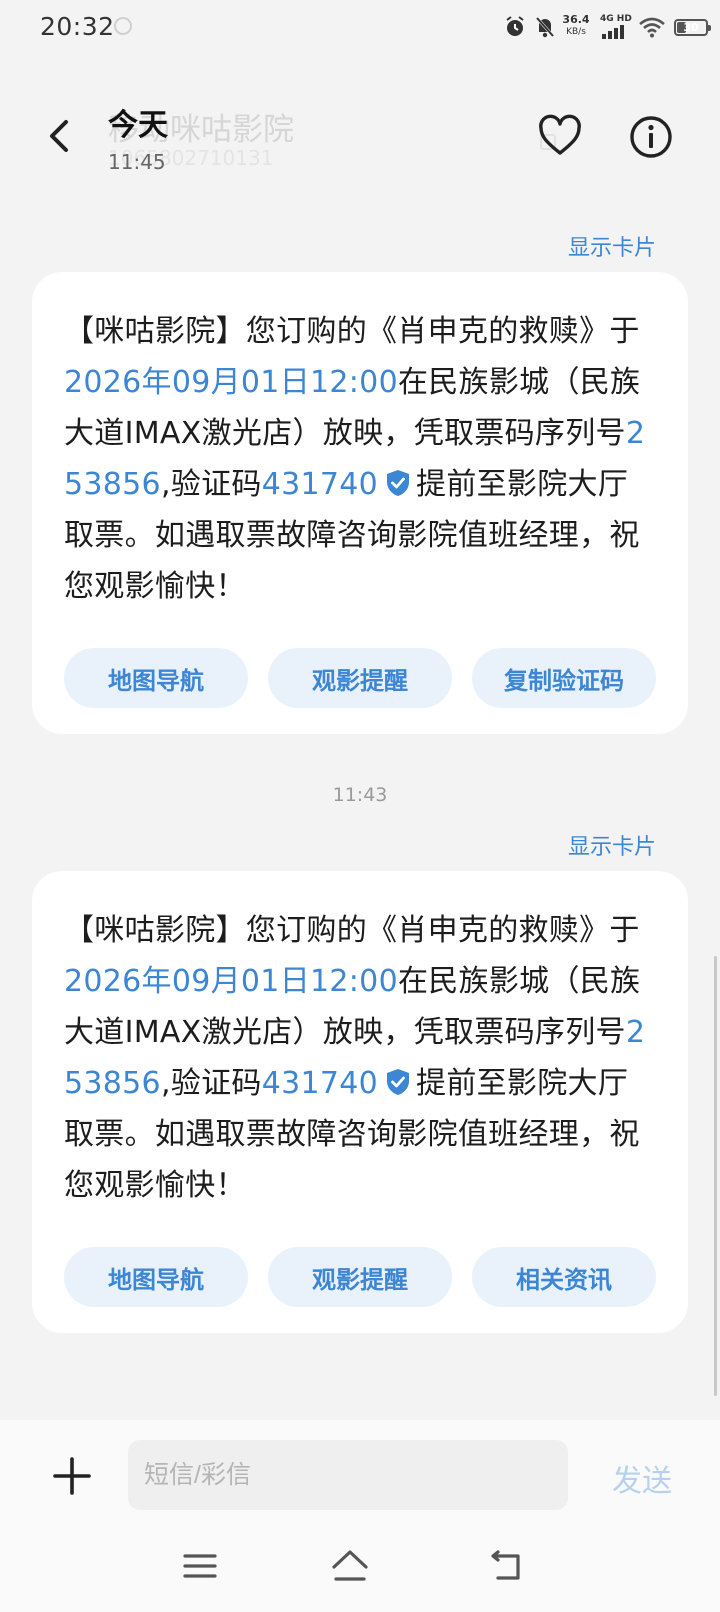  I want to click on info-icon, so click(651, 137).